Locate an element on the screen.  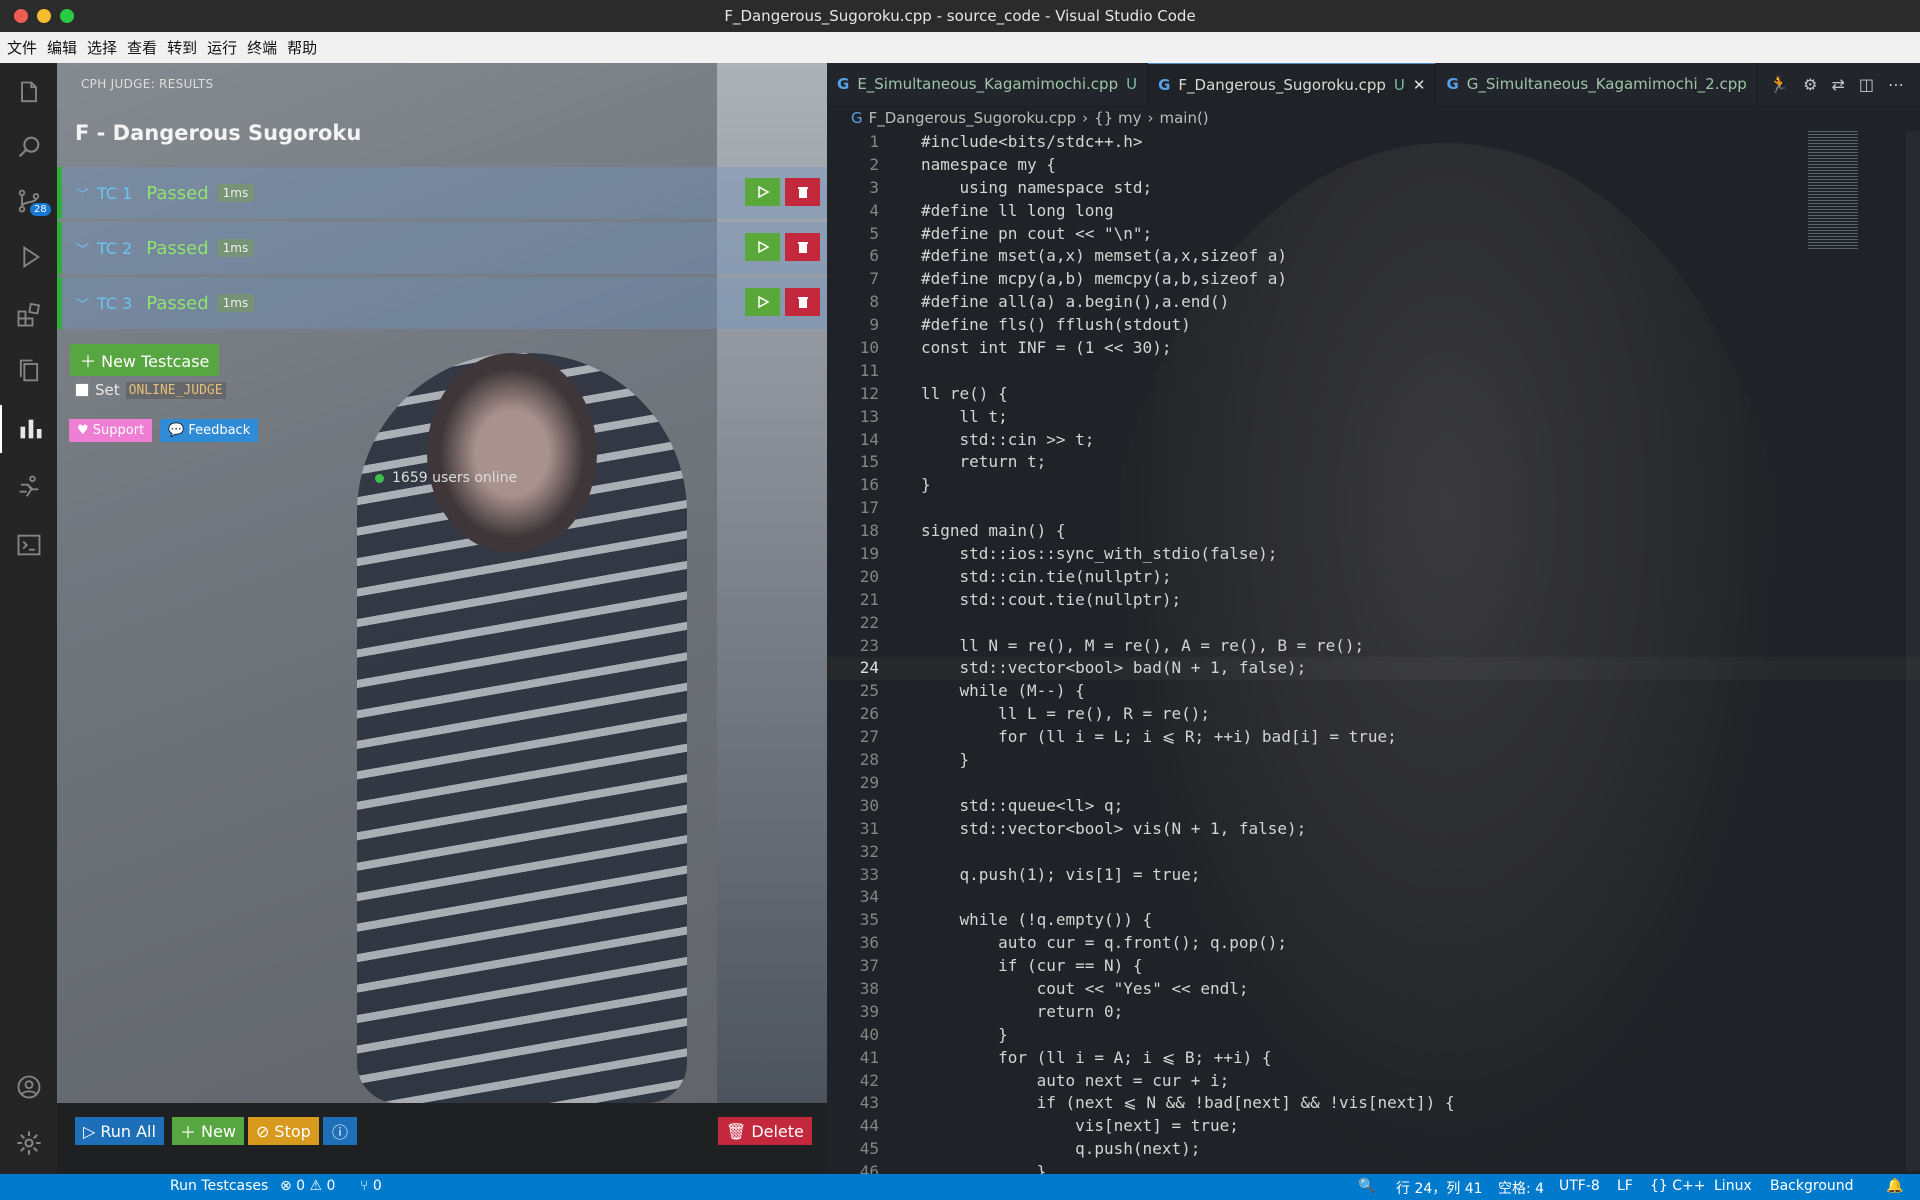
eol-status: LF is located at coordinates (1625, 1186).